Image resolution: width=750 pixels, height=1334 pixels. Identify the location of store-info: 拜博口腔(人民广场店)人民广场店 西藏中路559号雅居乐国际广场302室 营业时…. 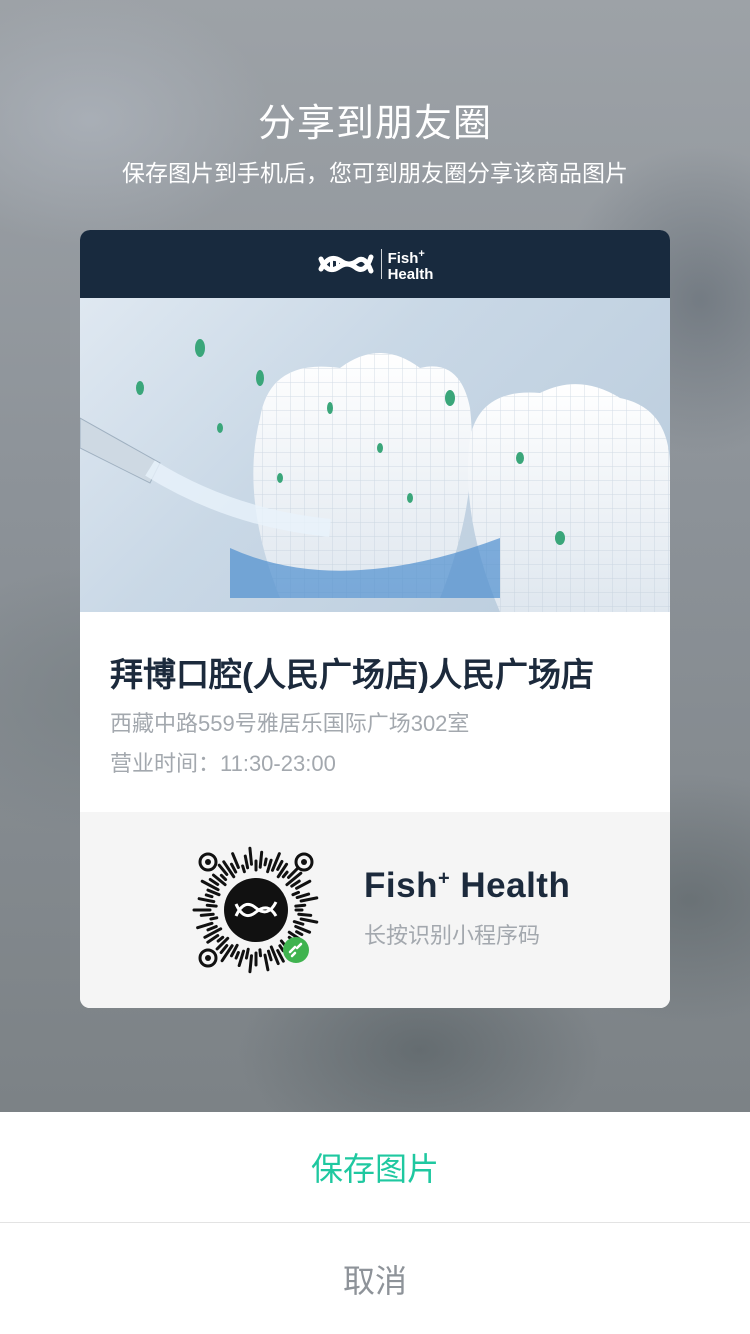
(375, 712).